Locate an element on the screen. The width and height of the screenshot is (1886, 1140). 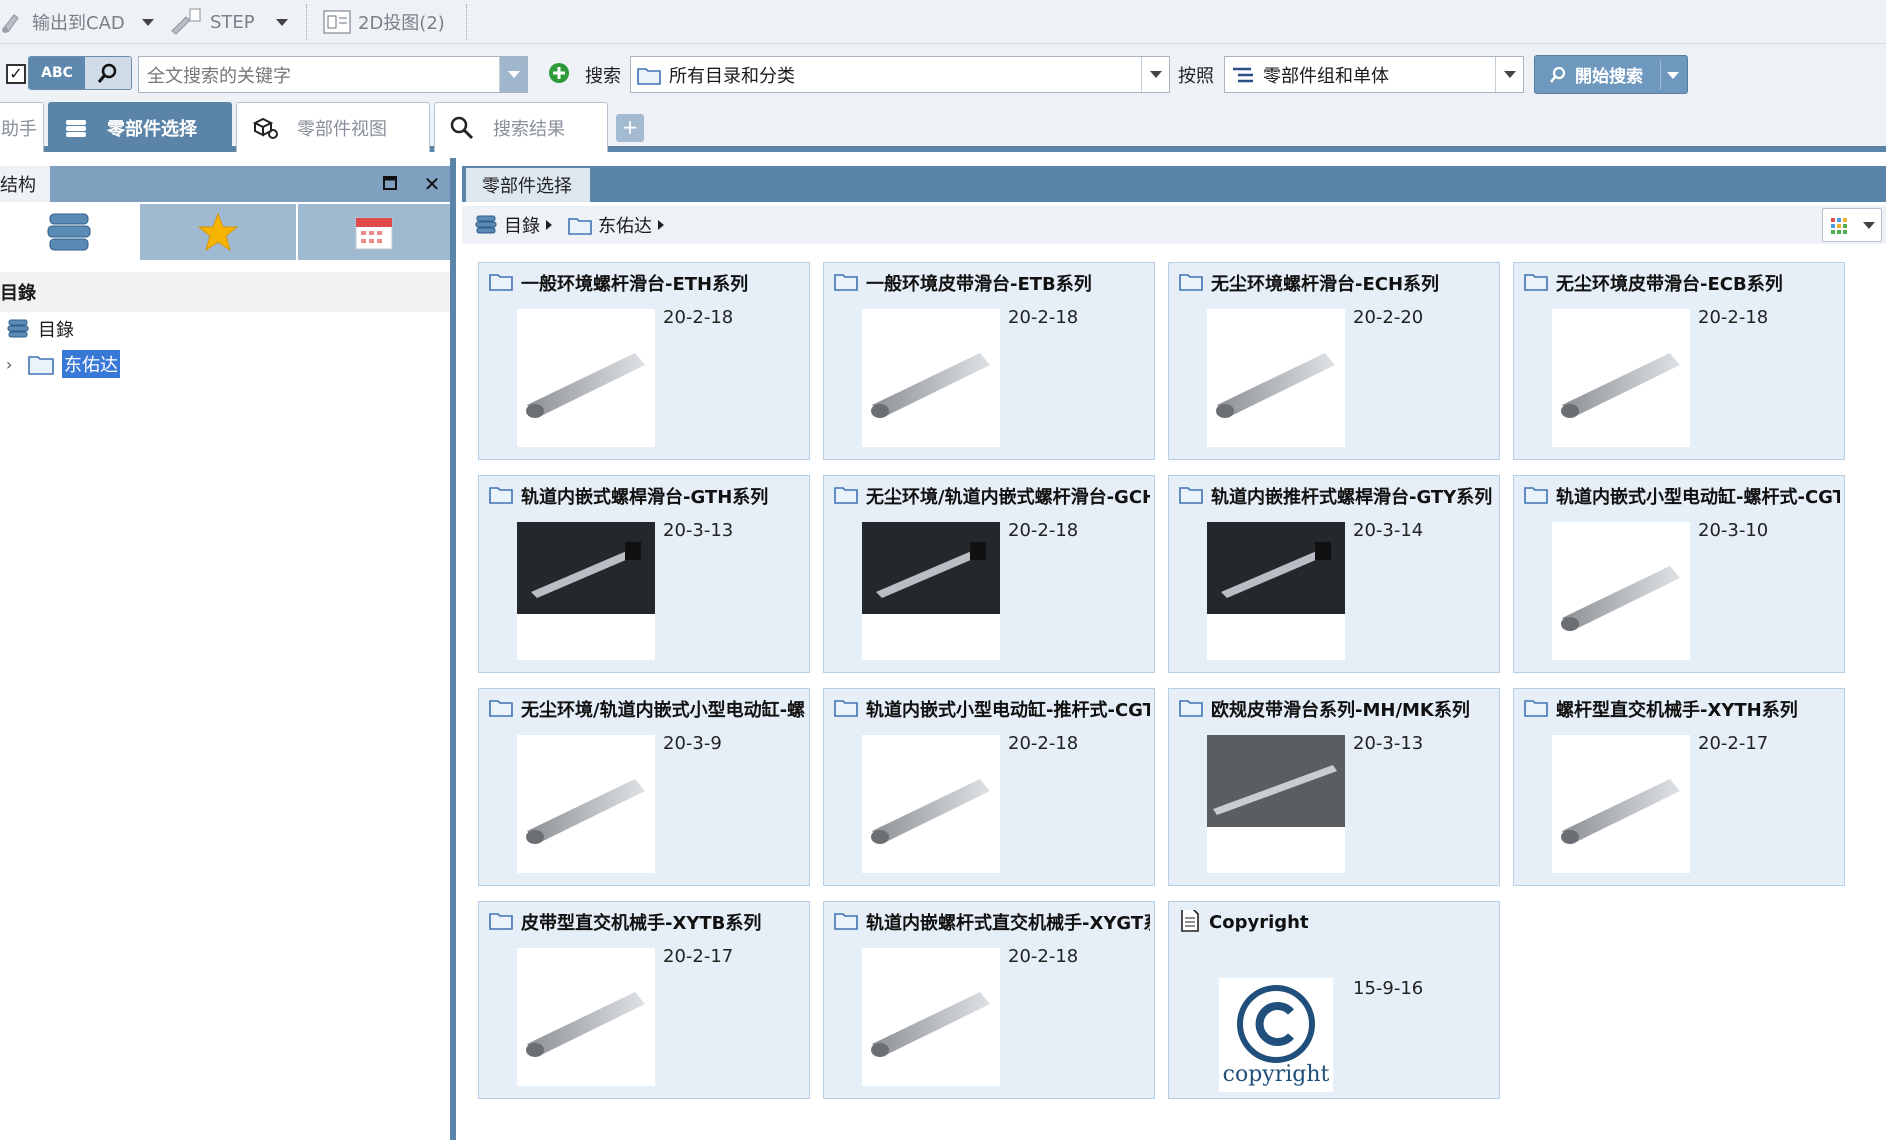
add-green-icon is located at coordinates (559, 73).